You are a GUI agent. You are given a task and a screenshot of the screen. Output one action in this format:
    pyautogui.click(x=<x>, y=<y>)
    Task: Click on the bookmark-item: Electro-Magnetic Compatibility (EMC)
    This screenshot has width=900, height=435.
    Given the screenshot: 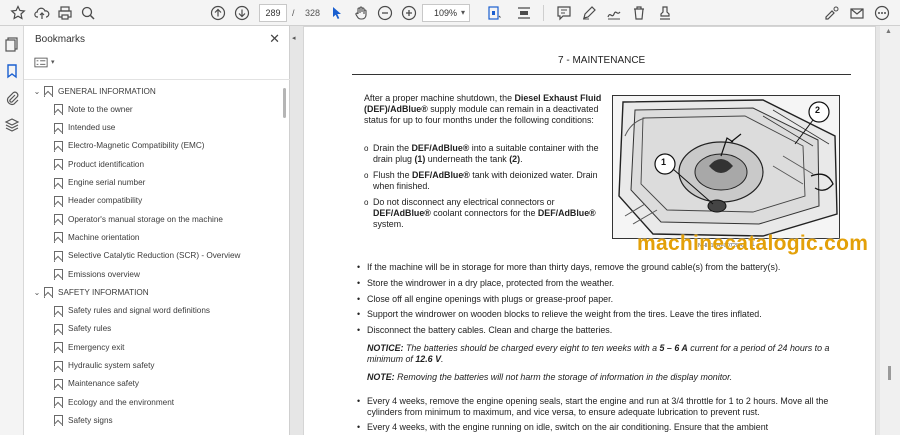 What is the action you would take?
    pyautogui.click(x=129, y=146)
    